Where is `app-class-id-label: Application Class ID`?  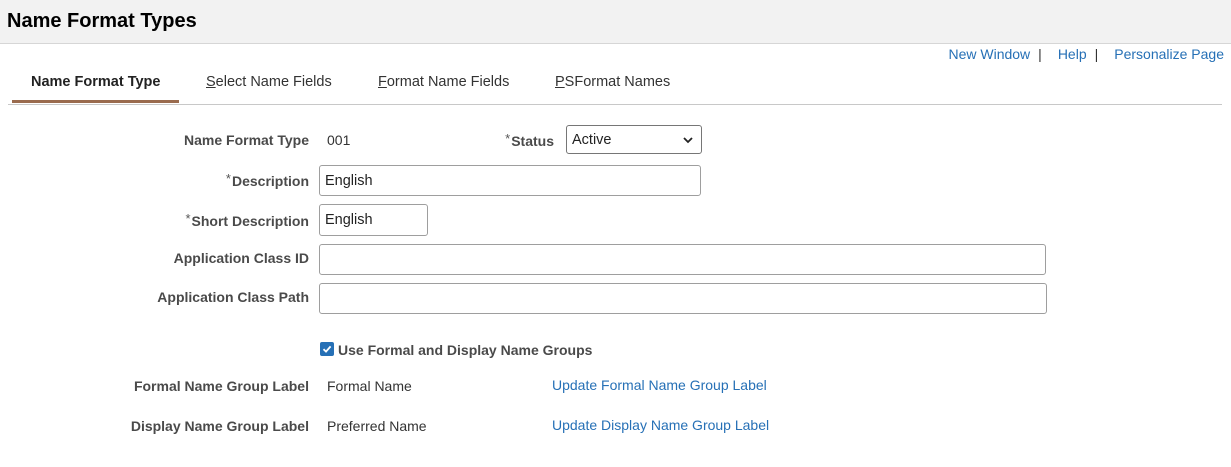 app-class-id-label: Application Class ID is located at coordinates (241, 258).